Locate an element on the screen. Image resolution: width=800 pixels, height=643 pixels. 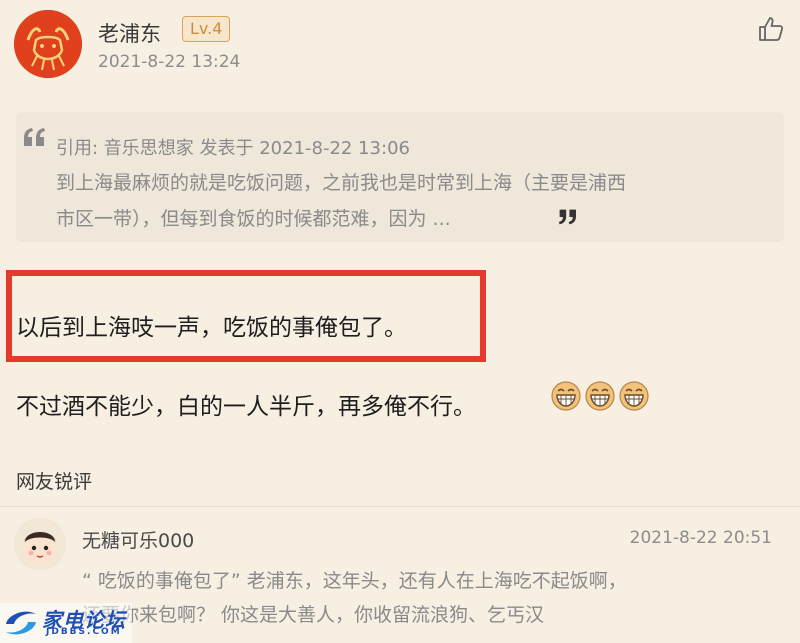
watermark-logo-icon is located at coordinates (21, 623).